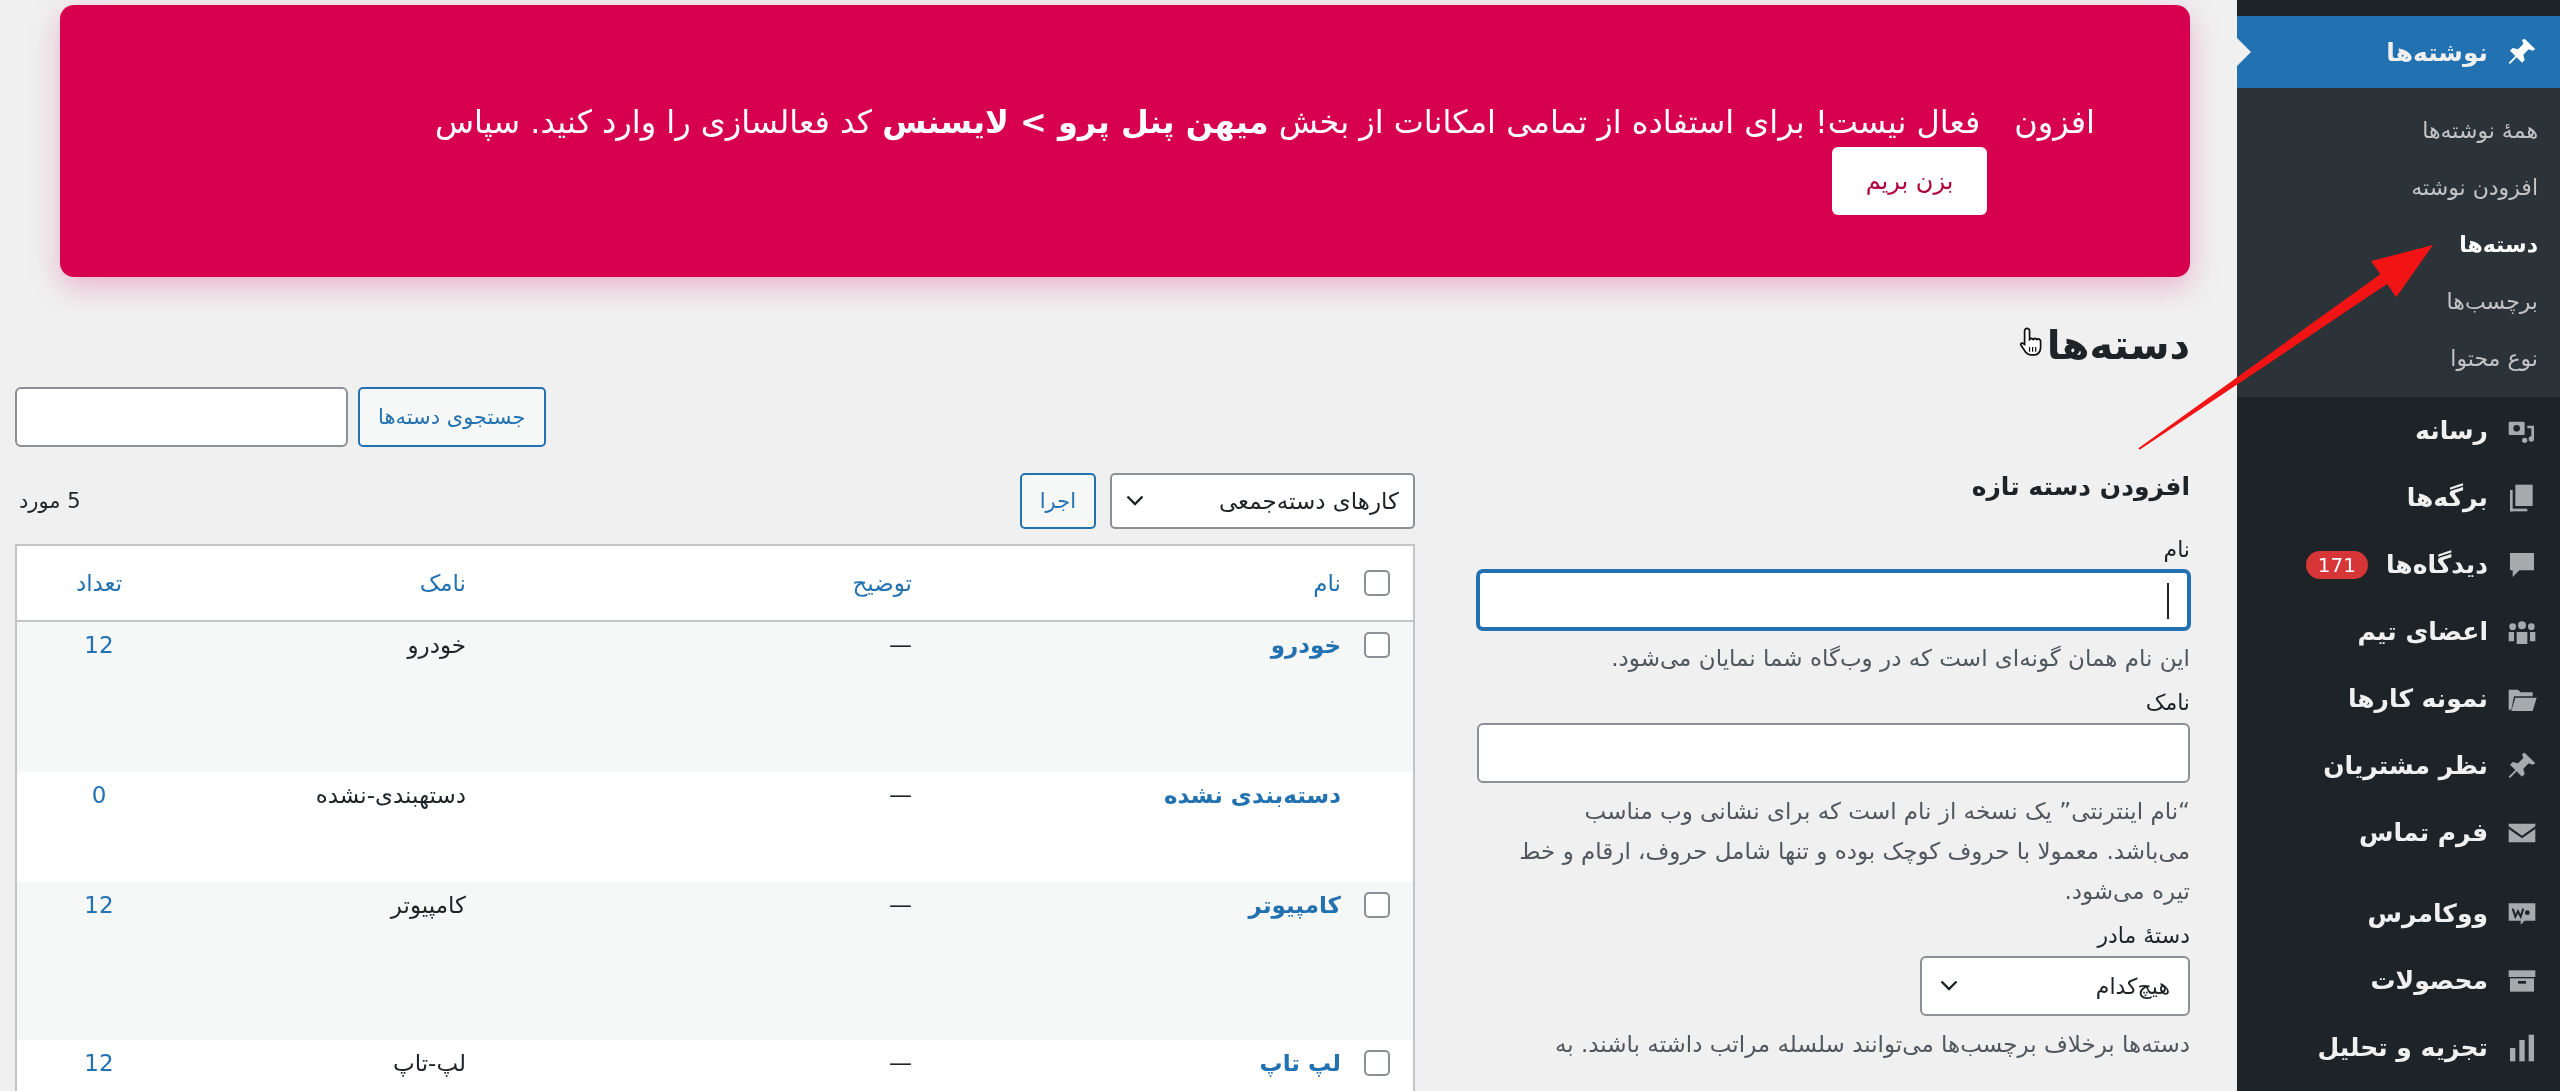 The width and height of the screenshot is (2560, 1091). Describe the element at coordinates (2398, 430) in the screenshot. I see `sidebar-item: رسانه` at that location.